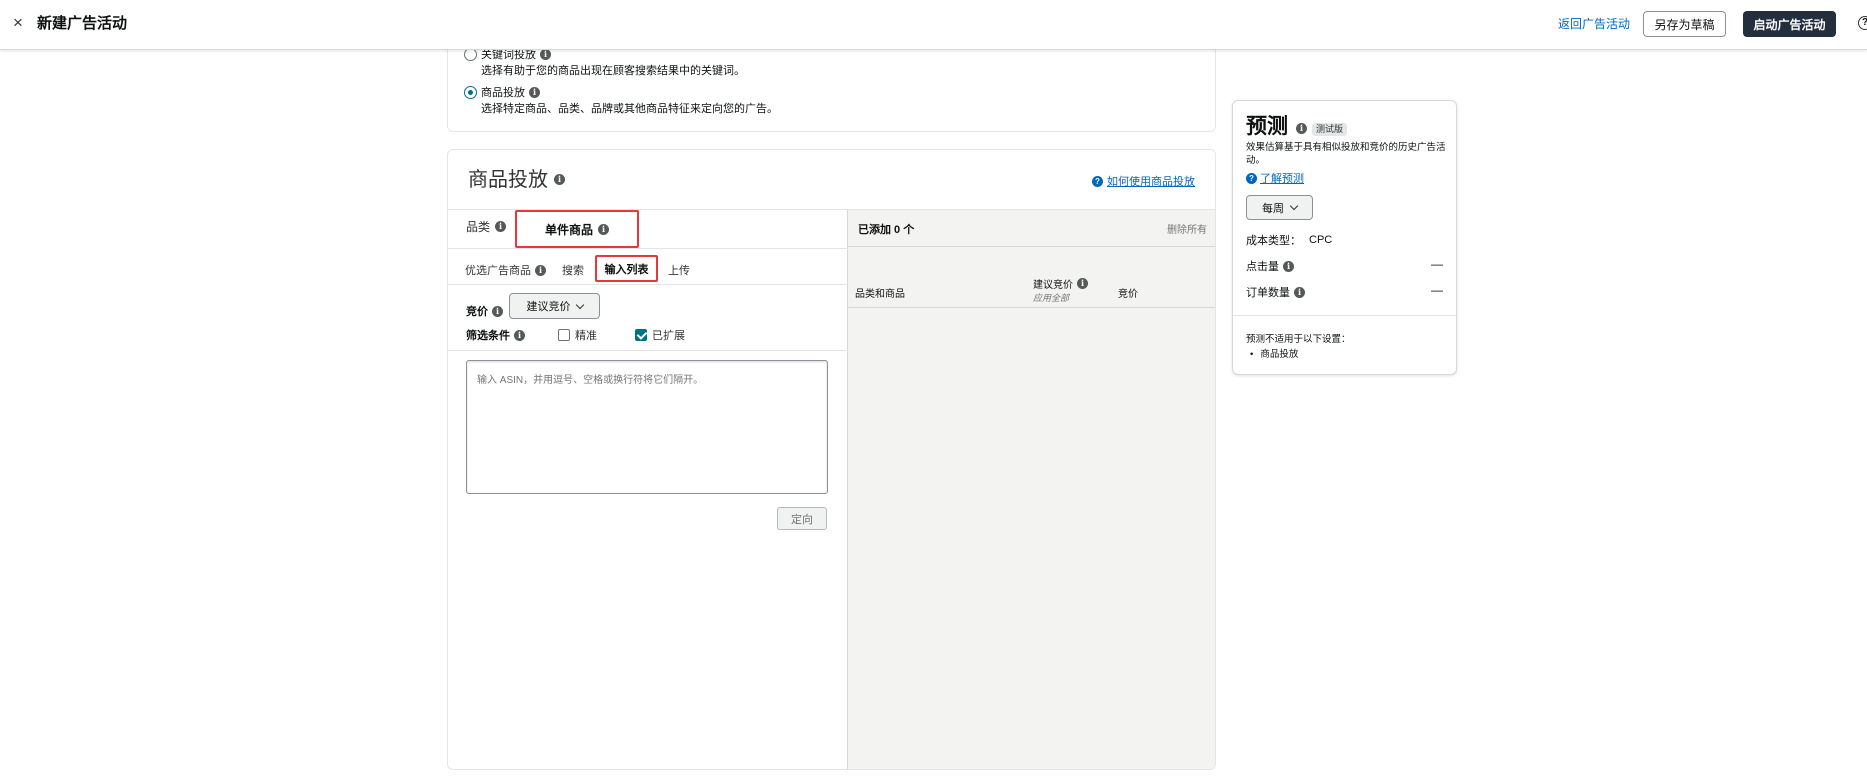  Describe the element at coordinates (1051, 297) in the screenshot. I see `apply-all-link: 应用全部` at that location.